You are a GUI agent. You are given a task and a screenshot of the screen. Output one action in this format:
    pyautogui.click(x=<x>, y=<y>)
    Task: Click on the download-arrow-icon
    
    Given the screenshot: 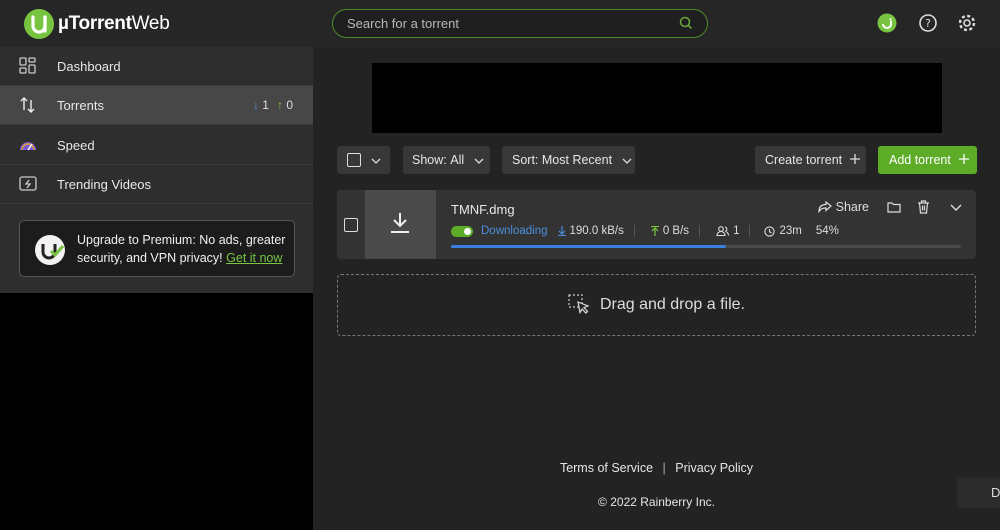 What is the action you would take?
    pyautogui.click(x=561, y=231)
    